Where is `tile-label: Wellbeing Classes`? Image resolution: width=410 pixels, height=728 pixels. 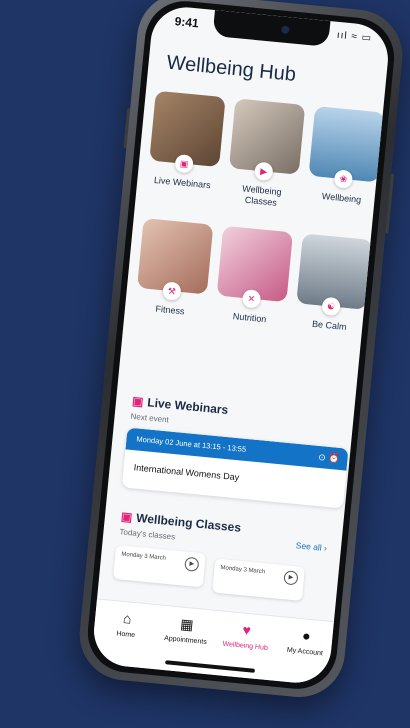 tile-label: Wellbeing Classes is located at coordinates (261, 195).